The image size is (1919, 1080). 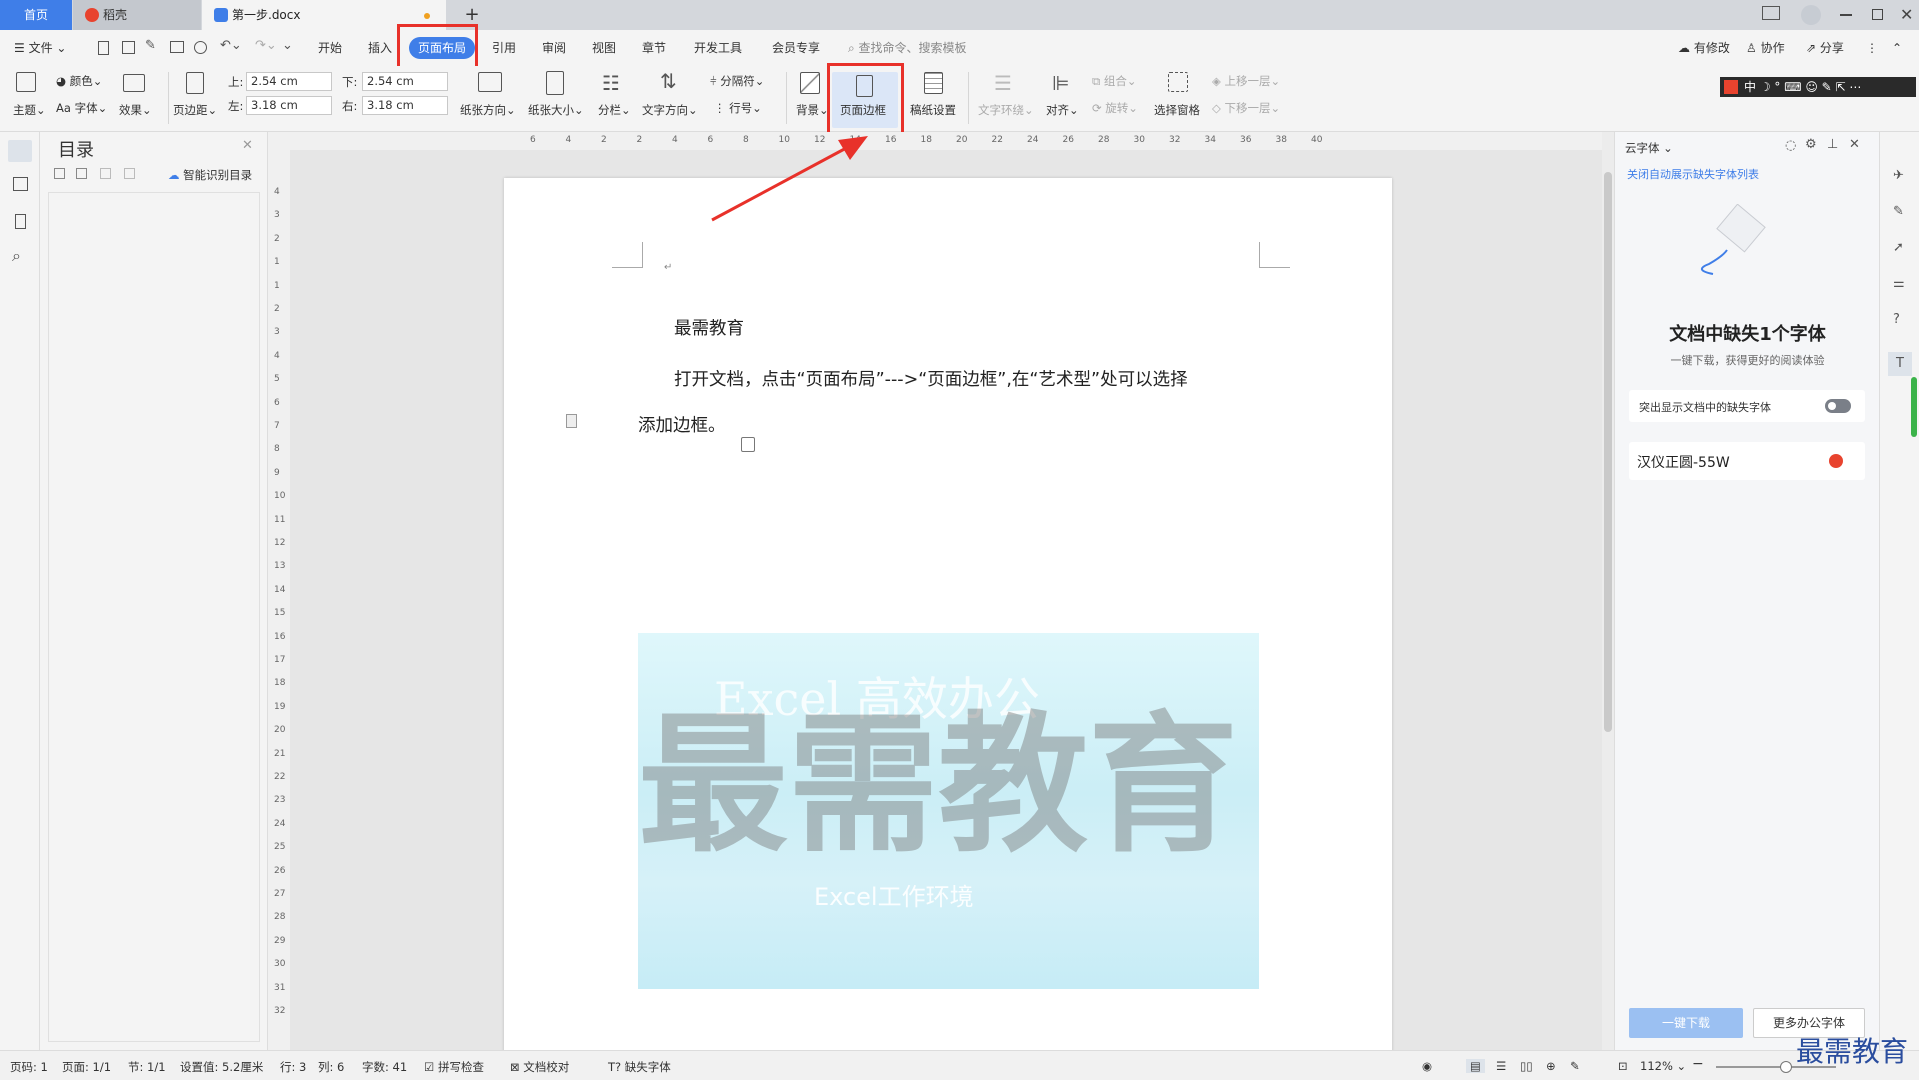 What do you see at coordinates (1846, 15) in the screenshot?
I see `minimize-icon` at bounding box center [1846, 15].